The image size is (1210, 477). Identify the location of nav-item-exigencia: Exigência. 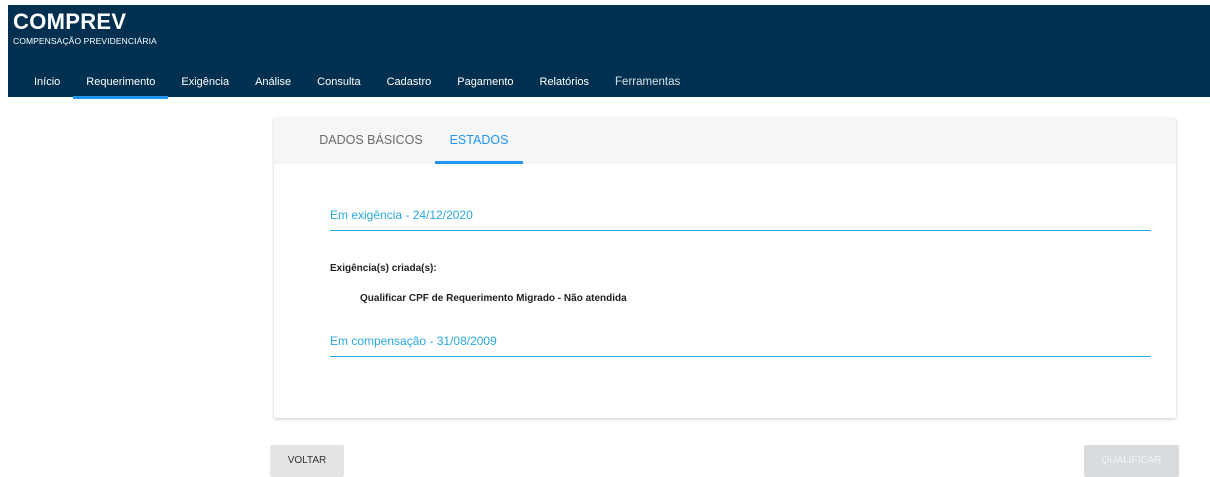
(205, 82).